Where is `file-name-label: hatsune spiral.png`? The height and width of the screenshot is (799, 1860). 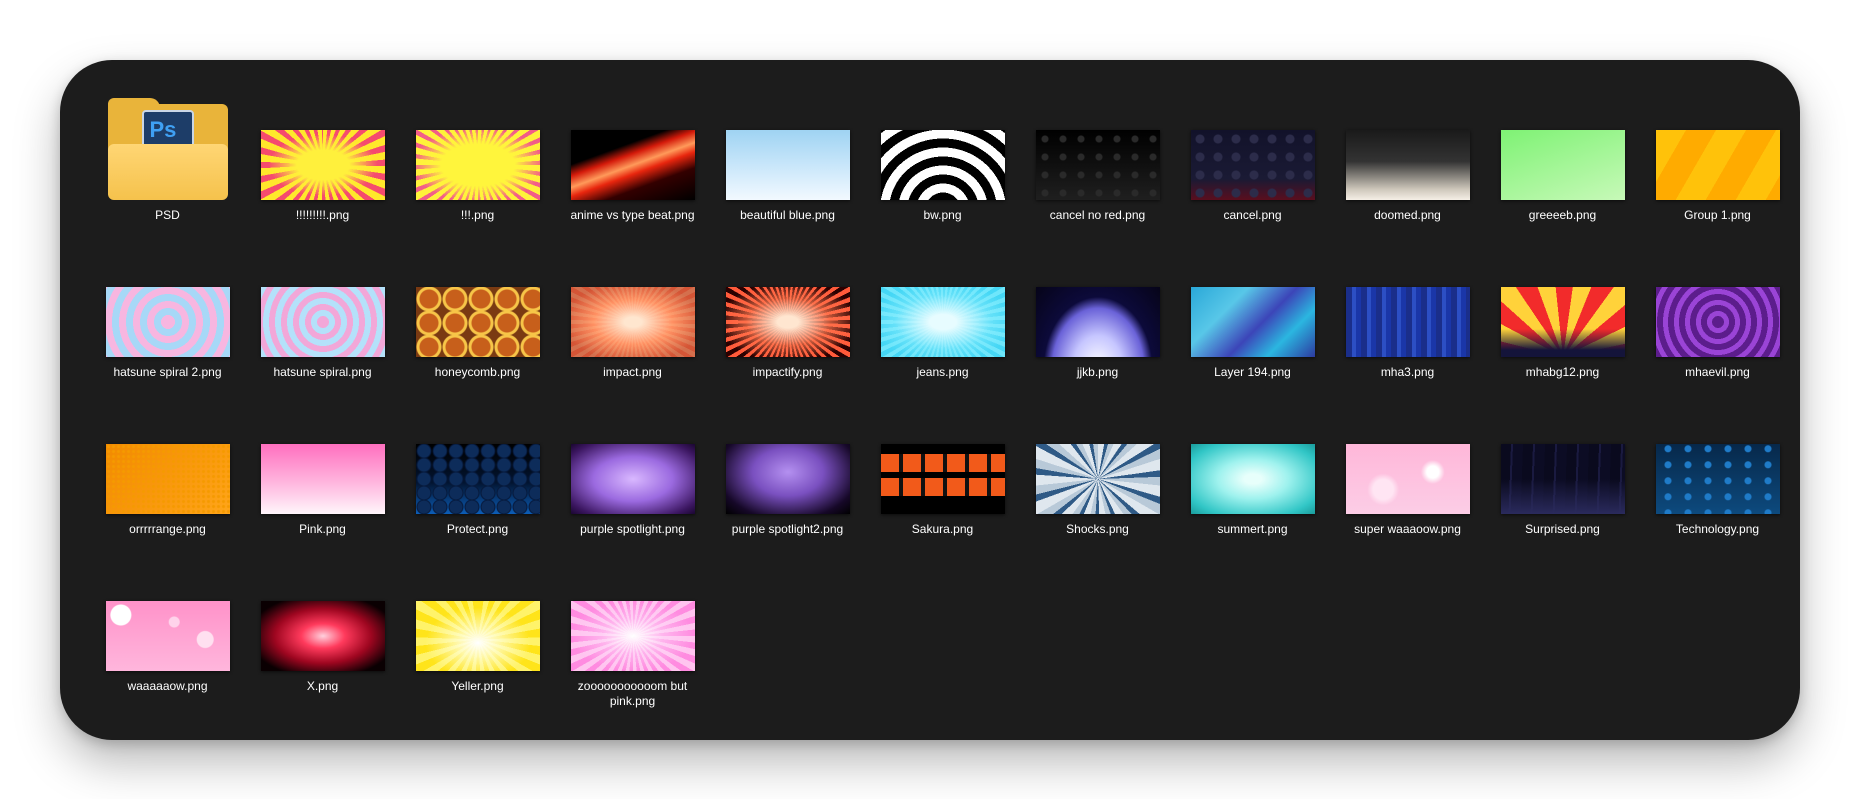
file-name-label: hatsune spiral.png is located at coordinates (322, 372).